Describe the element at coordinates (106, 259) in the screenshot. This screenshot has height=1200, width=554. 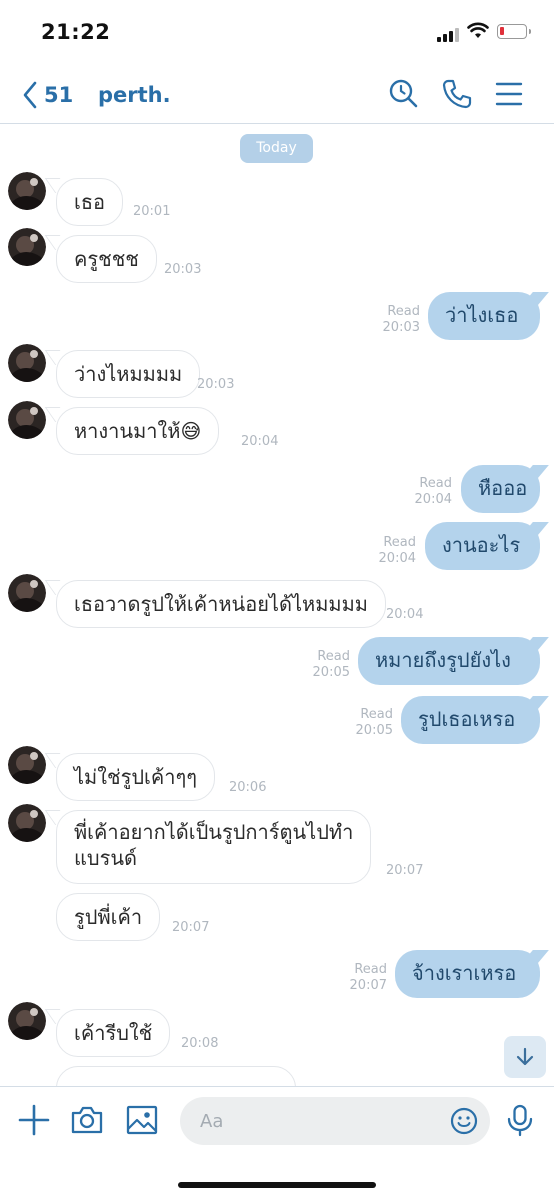
I see `message-bubble-incoming: ครูชชช` at that location.